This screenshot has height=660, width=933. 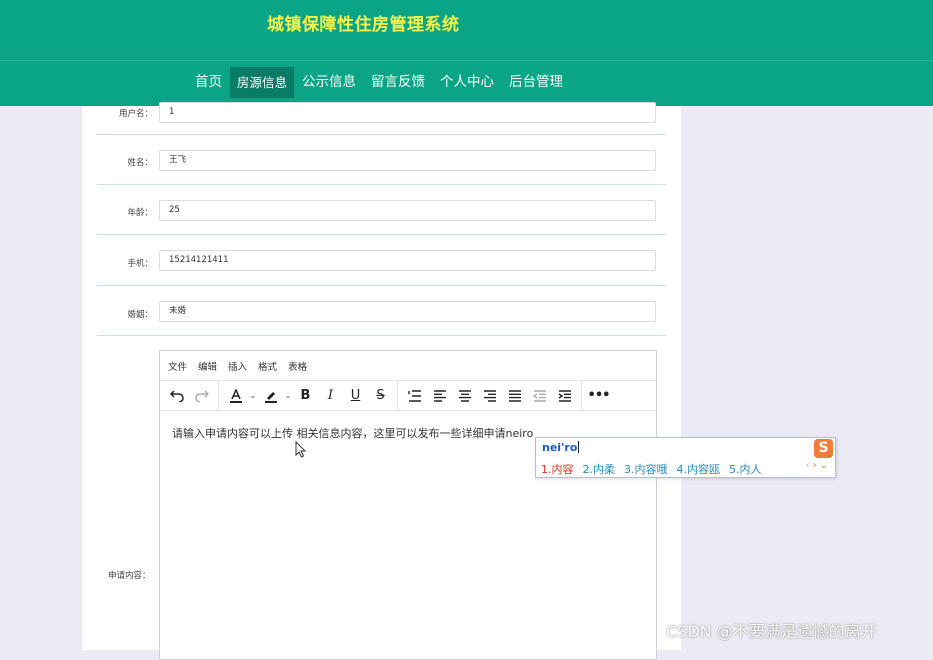 I want to click on nav-item-home: 首页, so click(x=208, y=82).